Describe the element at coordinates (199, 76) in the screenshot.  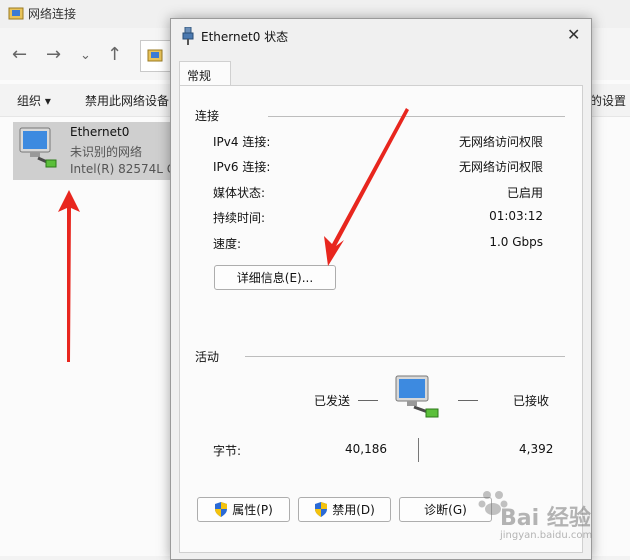
I see `tab-general-label: 常规` at that location.